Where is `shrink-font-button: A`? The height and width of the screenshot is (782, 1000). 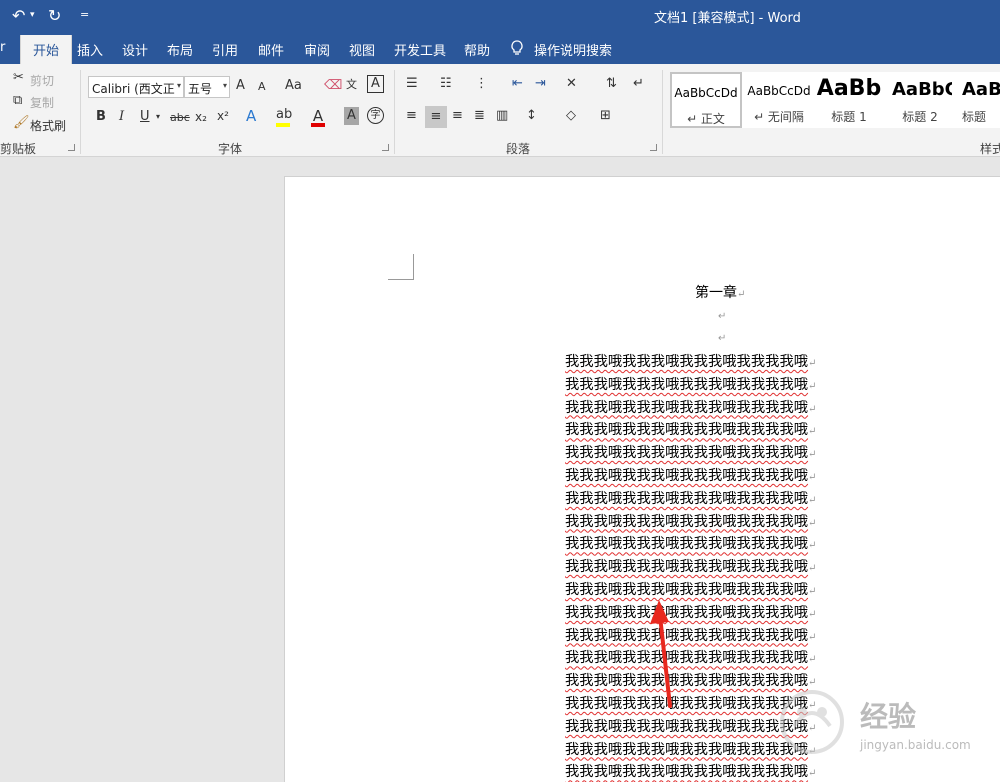 shrink-font-button: A is located at coordinates (262, 86).